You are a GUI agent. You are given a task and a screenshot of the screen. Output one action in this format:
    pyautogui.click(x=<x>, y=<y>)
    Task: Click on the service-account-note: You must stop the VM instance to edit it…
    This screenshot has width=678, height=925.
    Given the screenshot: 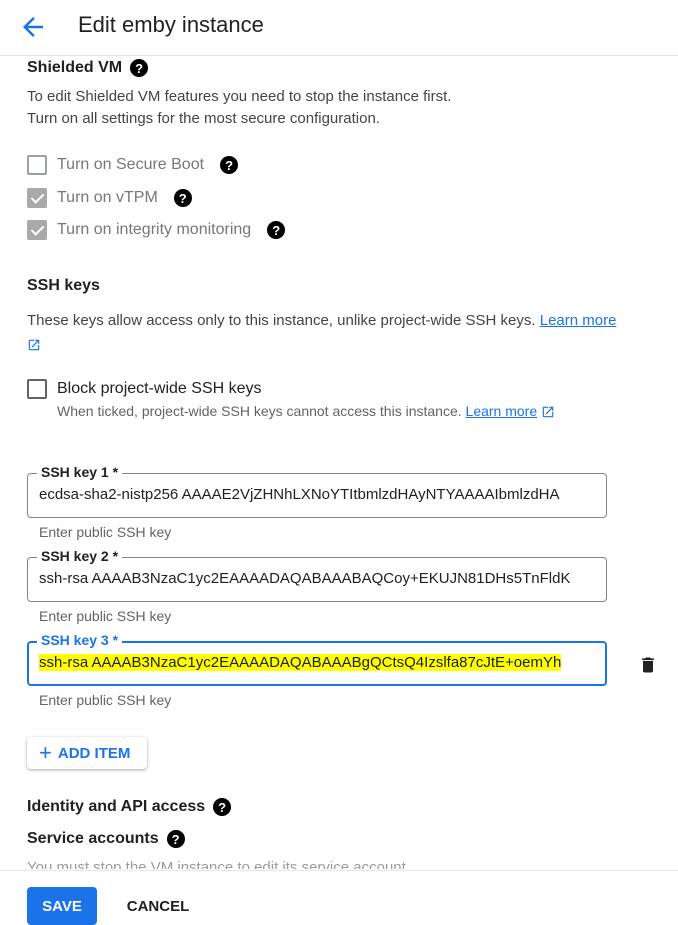 What is the action you would take?
    pyautogui.click(x=216, y=864)
    